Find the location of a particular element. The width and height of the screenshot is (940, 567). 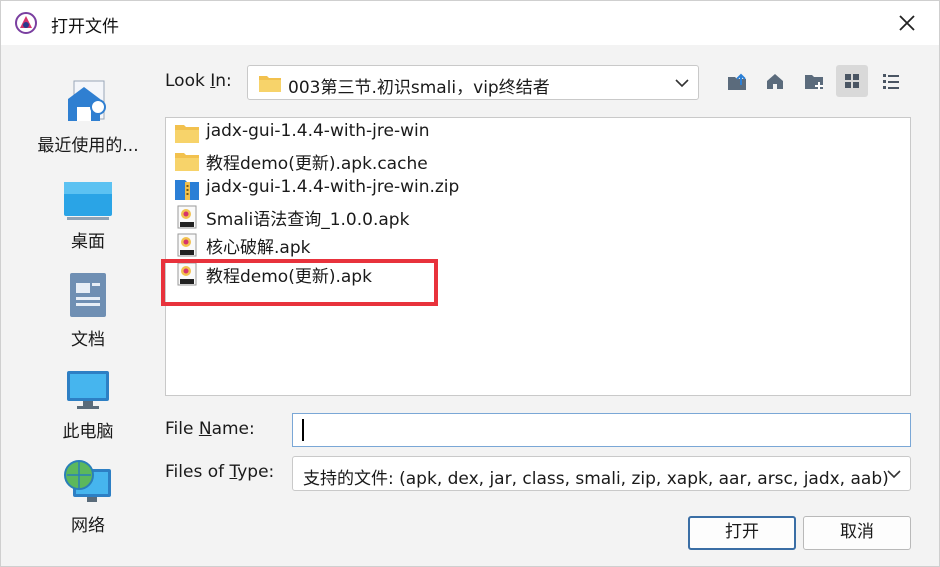

home-icon is located at coordinates (775, 81).